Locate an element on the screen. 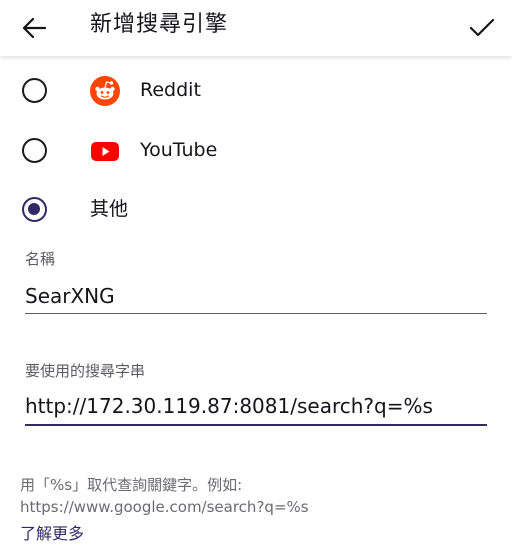  name-input is located at coordinates (256, 296).